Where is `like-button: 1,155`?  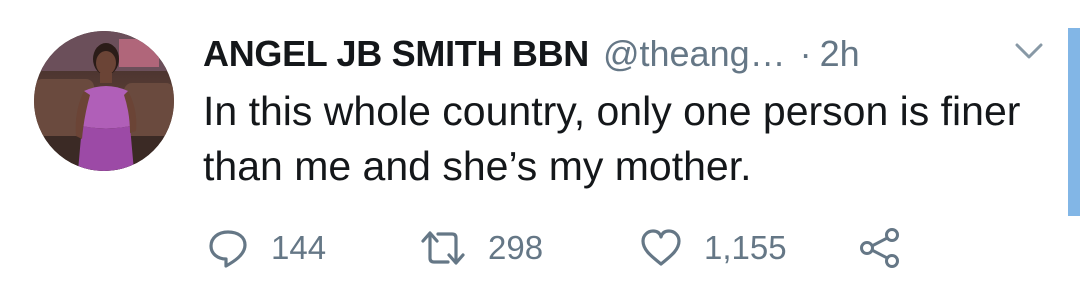 like-button: 1,155 is located at coordinates (713, 248).